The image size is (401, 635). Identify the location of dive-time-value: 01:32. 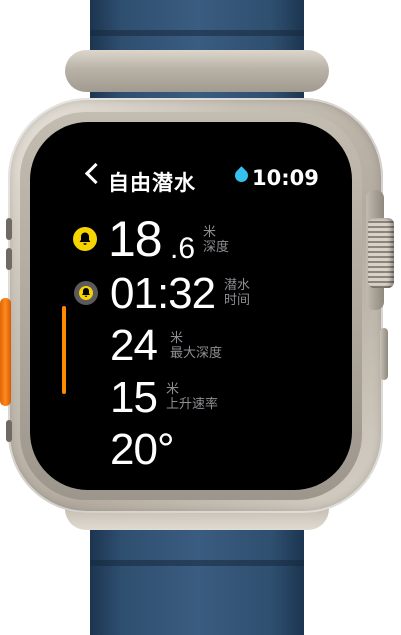
(163, 293).